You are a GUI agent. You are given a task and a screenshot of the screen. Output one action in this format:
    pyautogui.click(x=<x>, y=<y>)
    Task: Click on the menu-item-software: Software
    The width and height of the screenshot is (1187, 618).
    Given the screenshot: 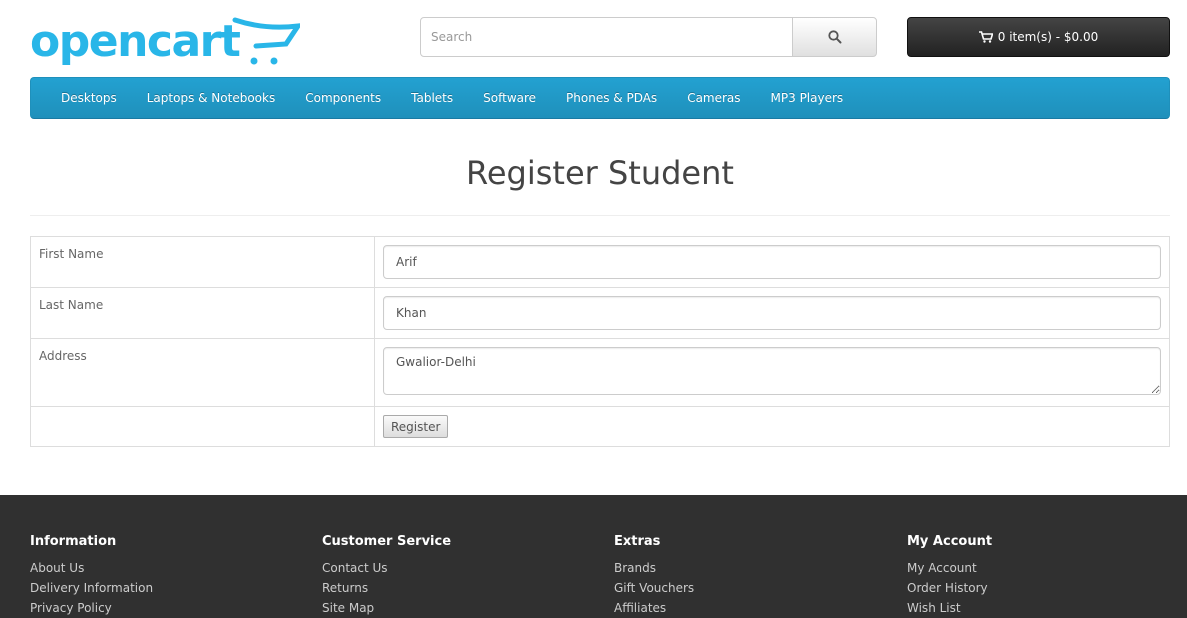 What is the action you would take?
    pyautogui.click(x=509, y=98)
    